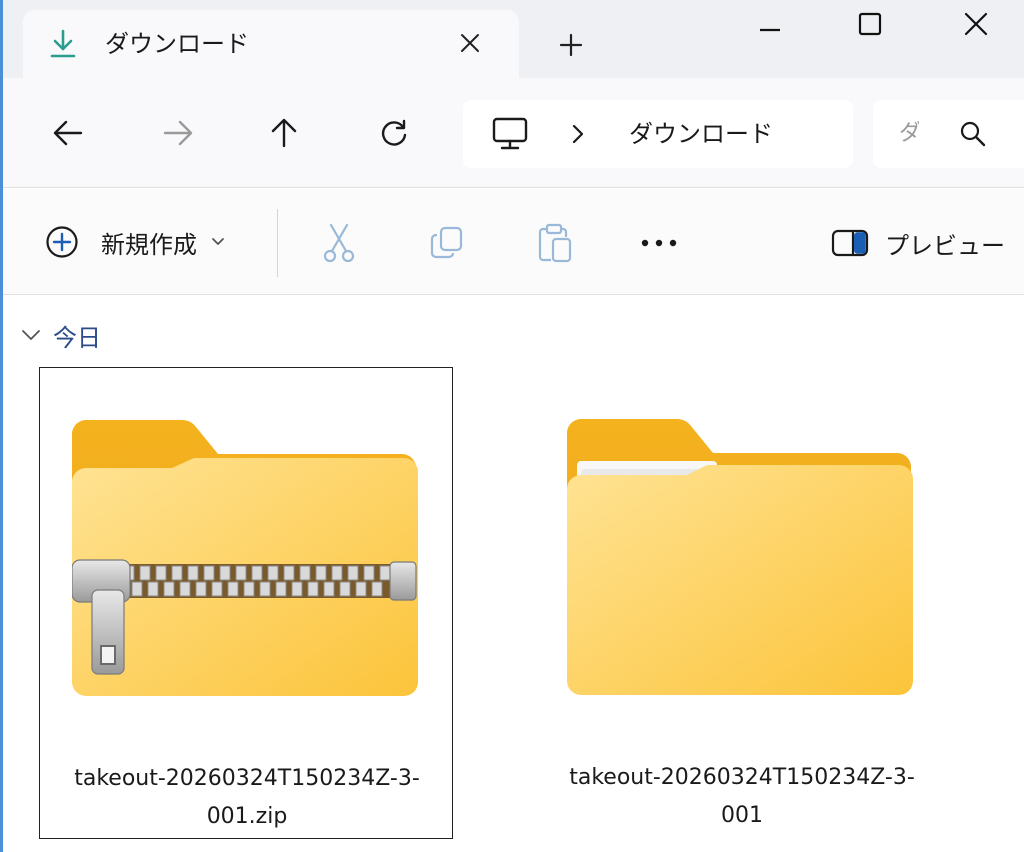  I want to click on search-icon, so click(973, 134).